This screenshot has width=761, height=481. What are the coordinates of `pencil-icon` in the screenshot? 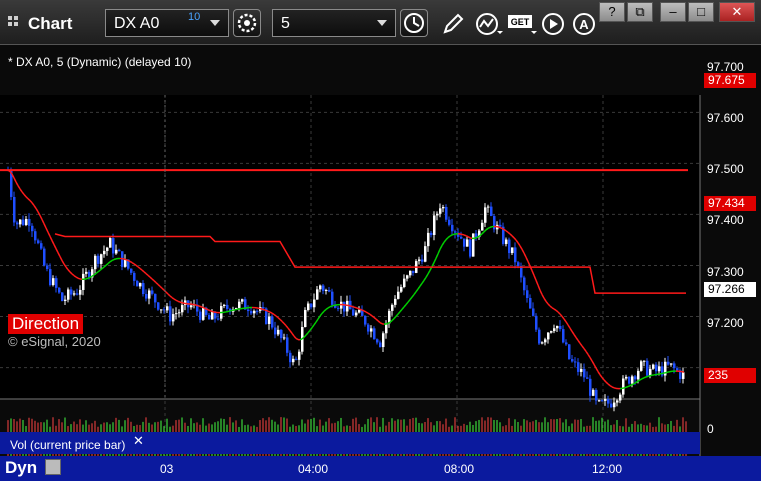 It's located at (453, 24).